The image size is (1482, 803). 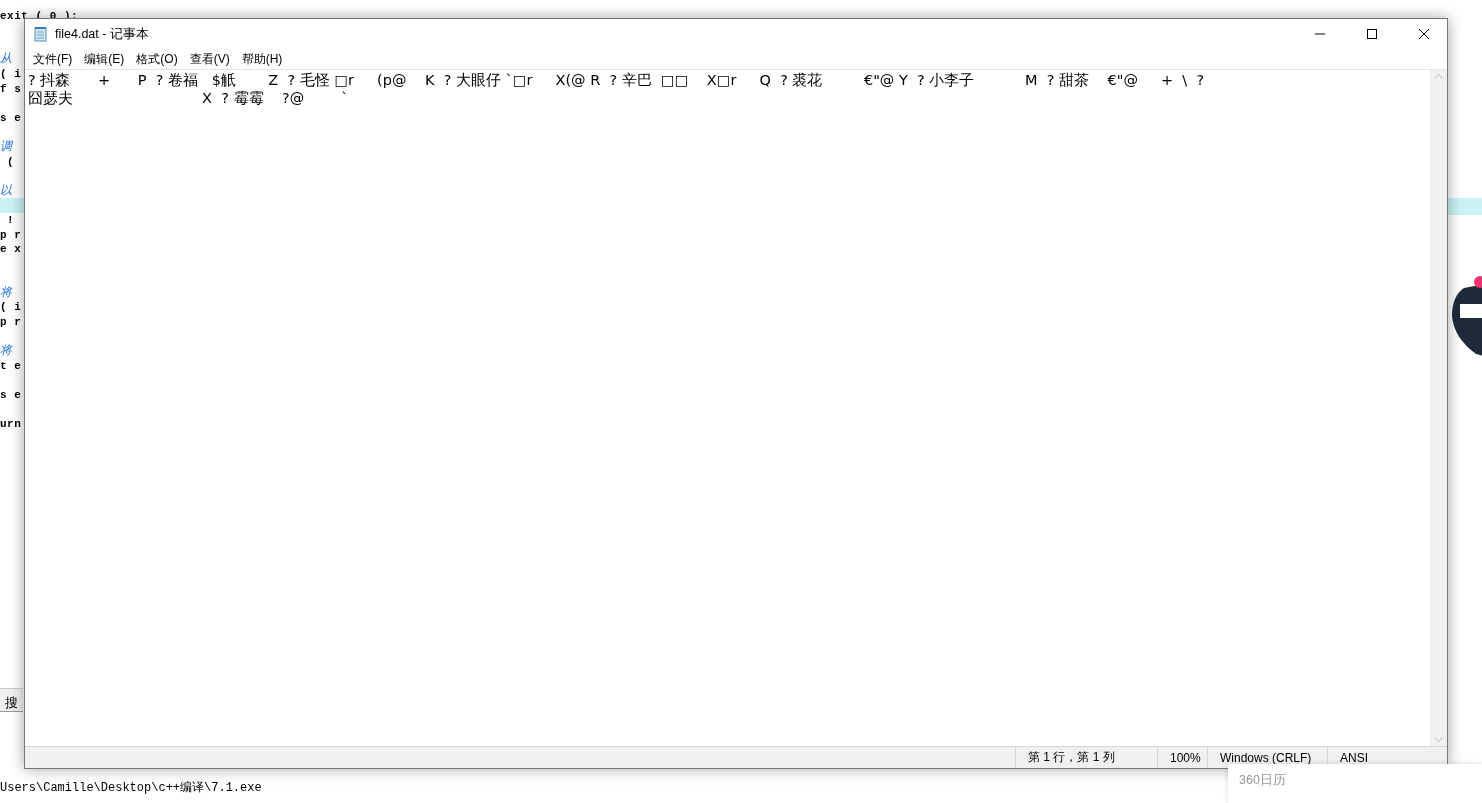 What do you see at coordinates (11, 89) in the screenshot?
I see `code-line: f s` at bounding box center [11, 89].